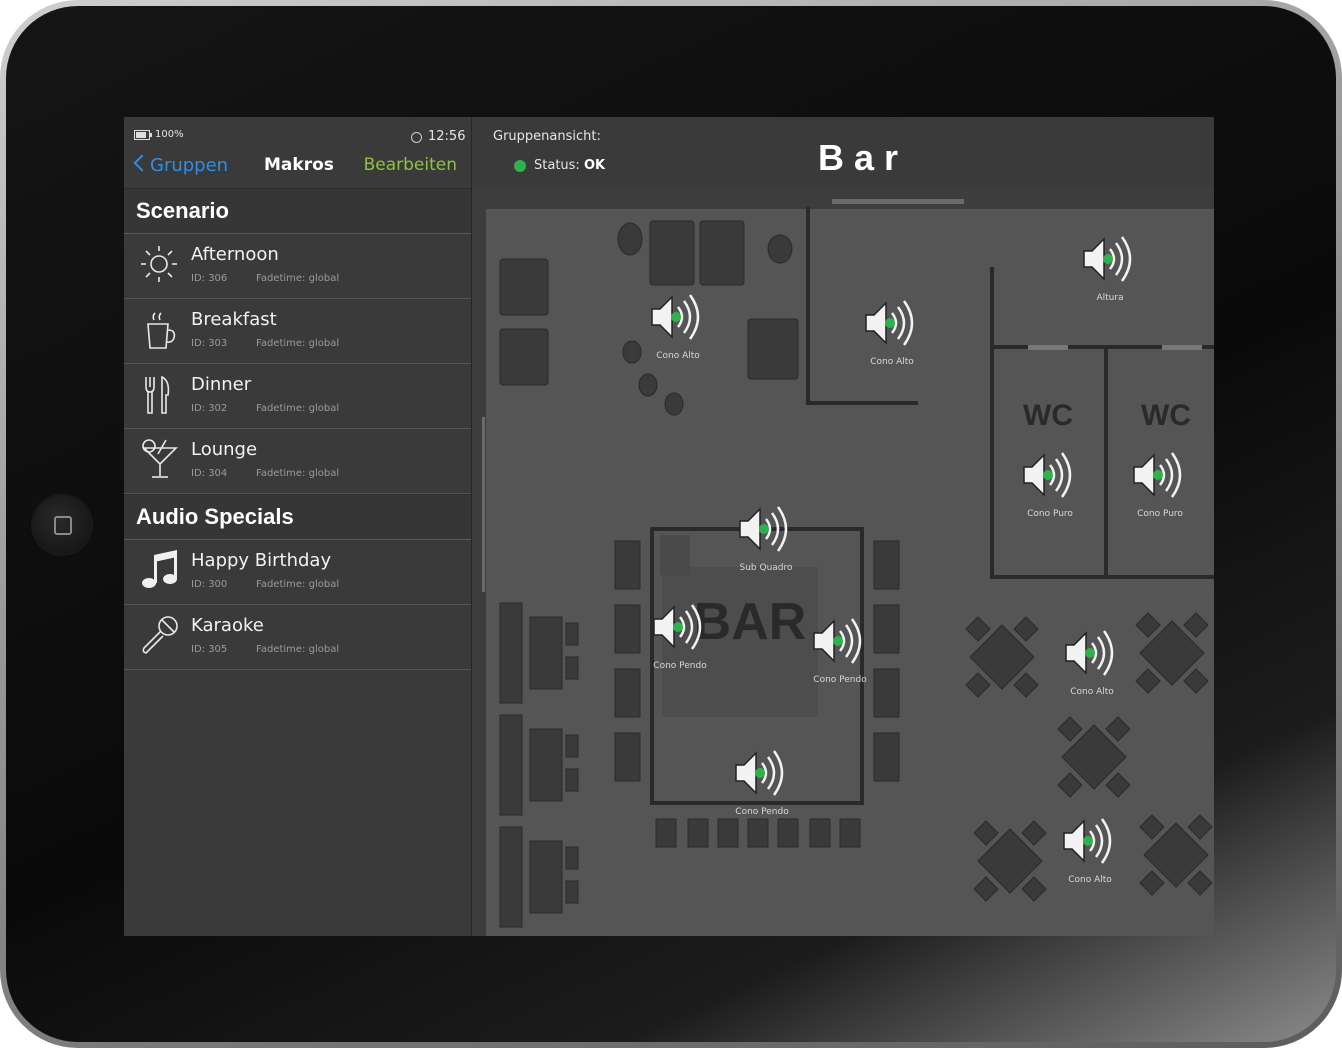  I want to click on item-name: Happy Birthday, so click(261, 560).